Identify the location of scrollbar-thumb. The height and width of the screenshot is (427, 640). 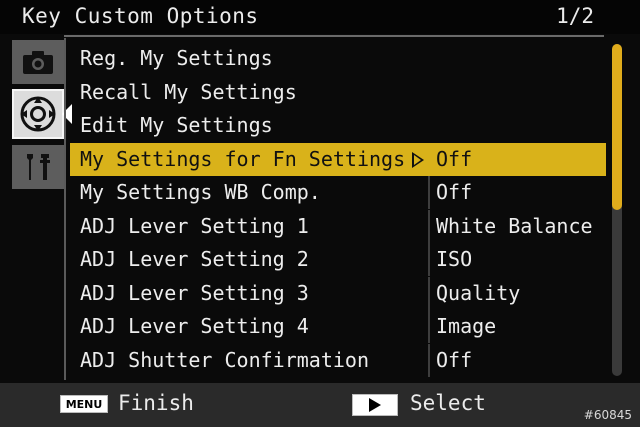
(617, 127).